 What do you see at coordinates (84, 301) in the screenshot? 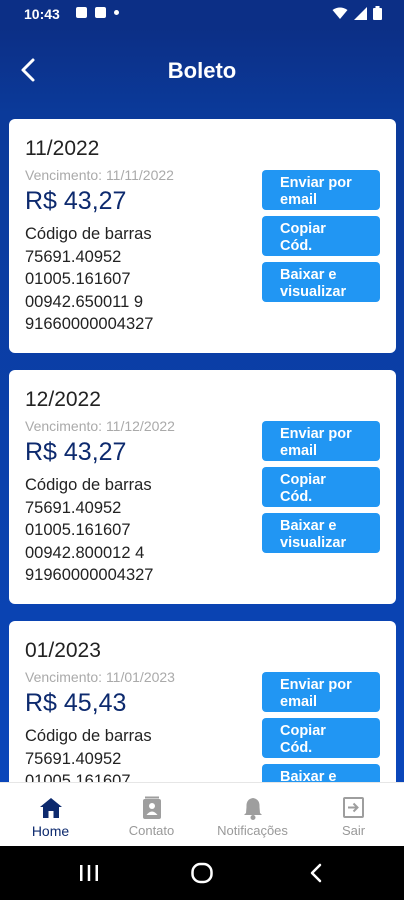
I see `barcode-line: 00942.650011 9` at bounding box center [84, 301].